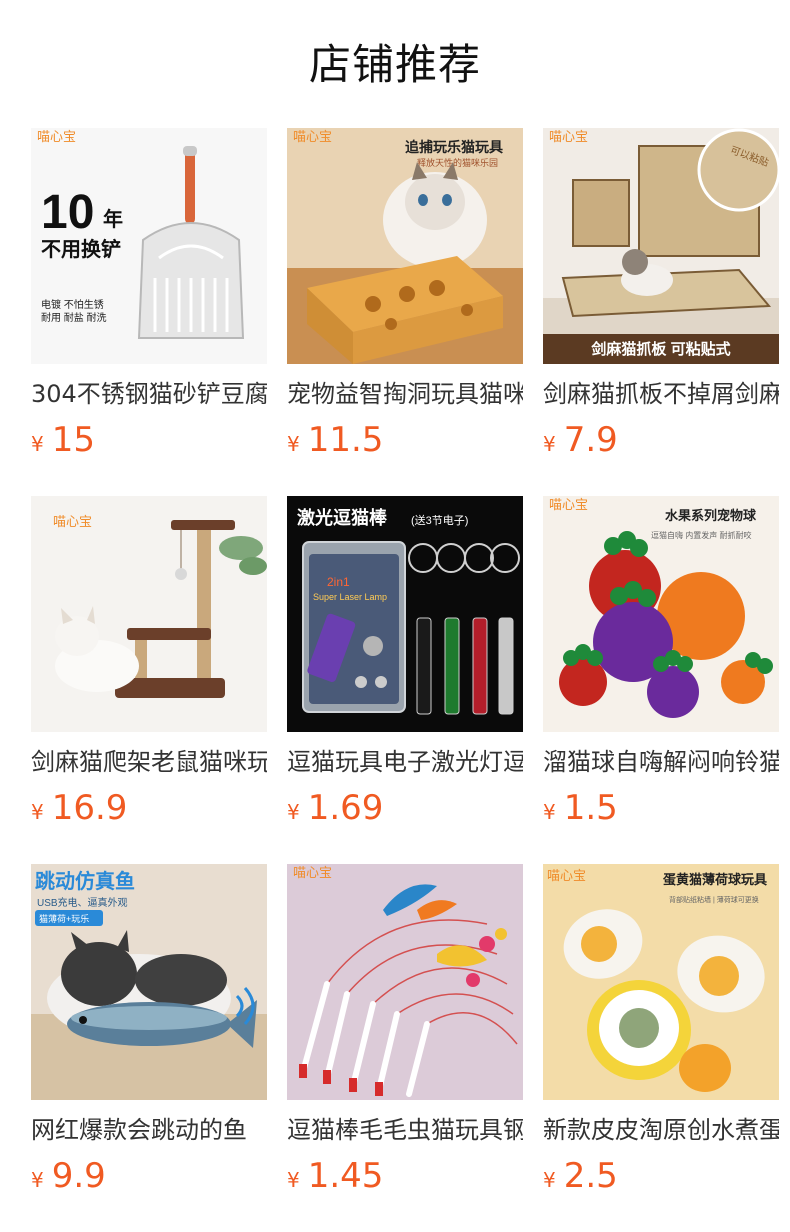  Describe the element at coordinates (405, 808) in the screenshot. I see `product-price: ¥1.69` at that location.